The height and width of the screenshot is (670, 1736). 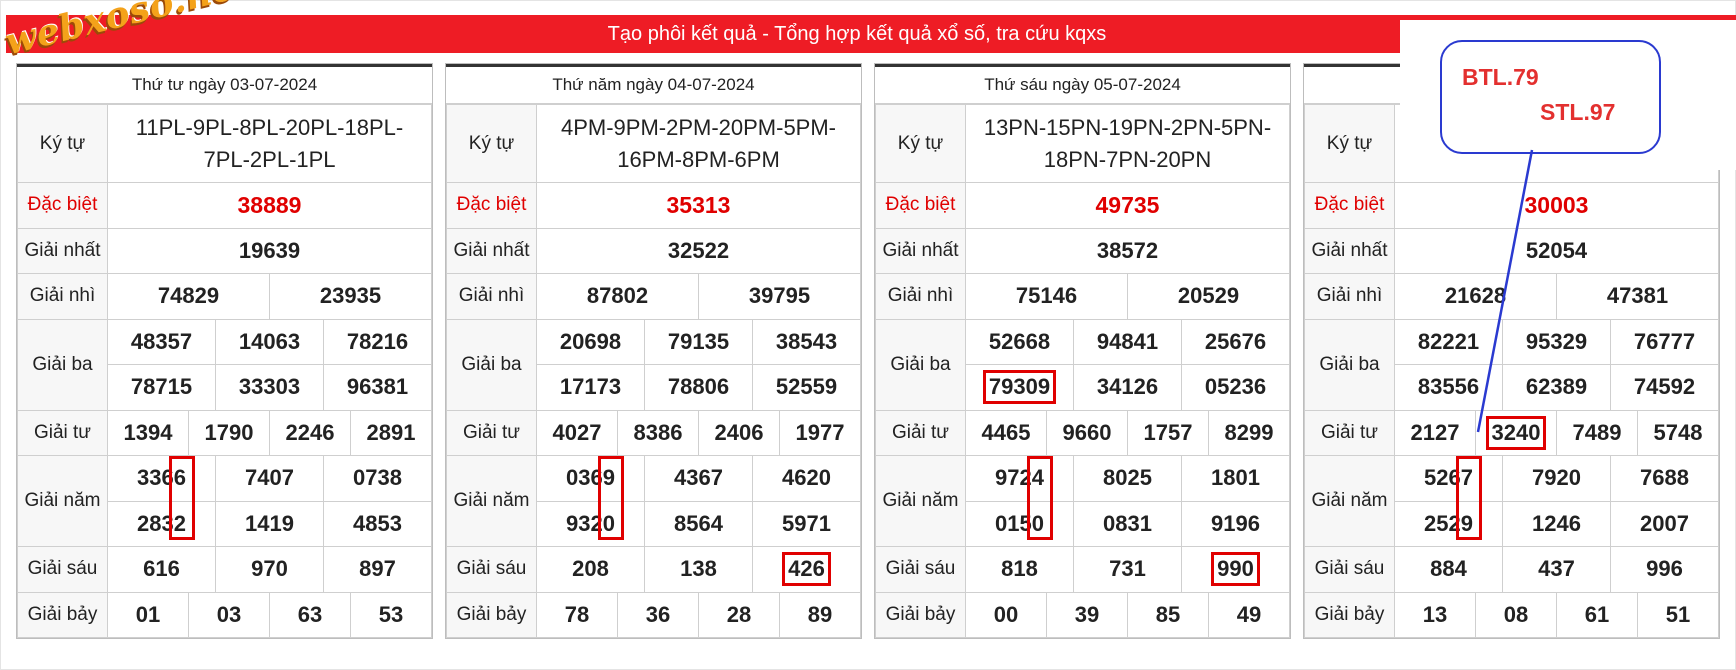 What do you see at coordinates (1235, 478) in the screenshot?
I see `number-text: 1801` at bounding box center [1235, 478].